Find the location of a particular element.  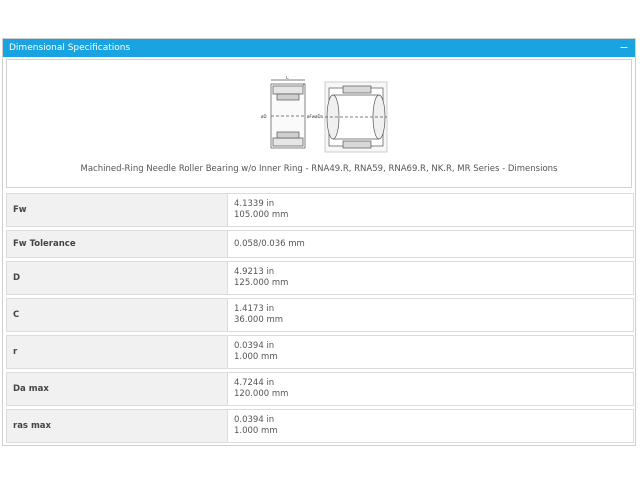

spec-row: C 1.4173 in 36.000 mm is located at coordinates (320, 315).